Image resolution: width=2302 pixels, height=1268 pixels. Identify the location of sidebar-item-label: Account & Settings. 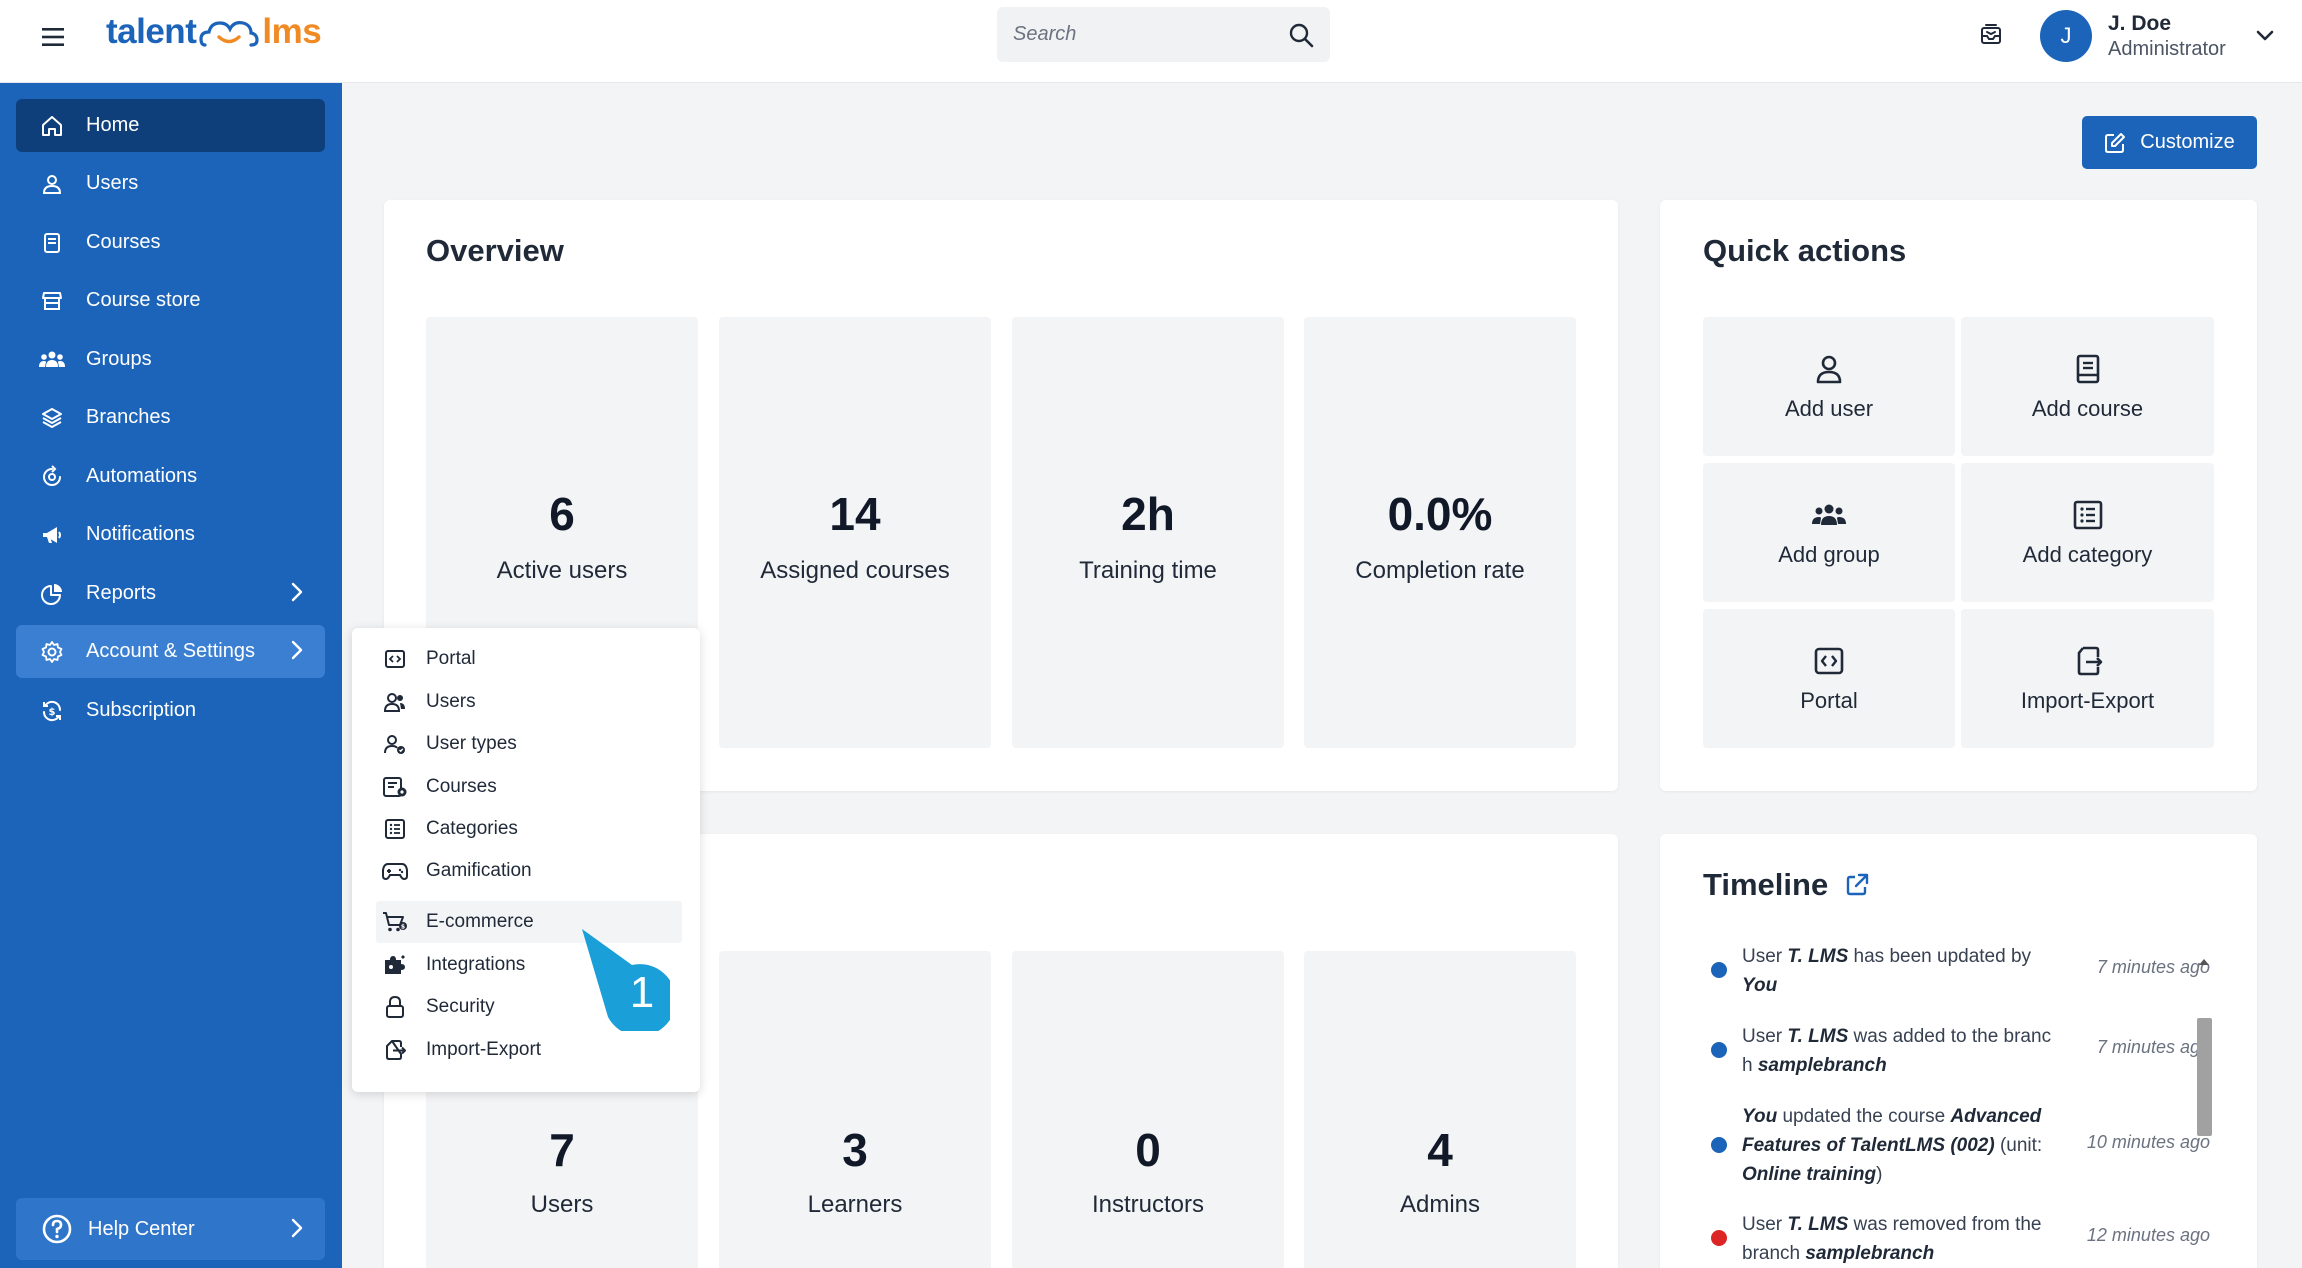
(170, 651).